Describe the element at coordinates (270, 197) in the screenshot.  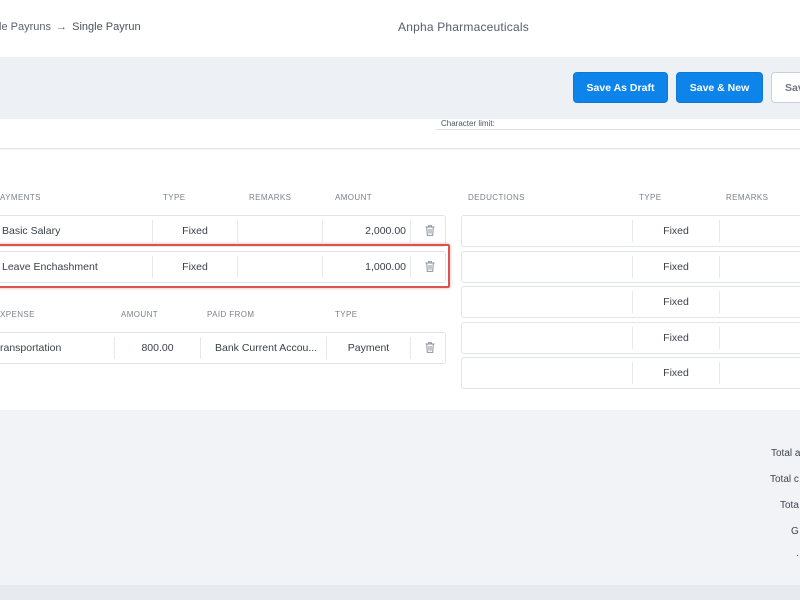
I see `payments-remarks-header: REMARKS` at that location.